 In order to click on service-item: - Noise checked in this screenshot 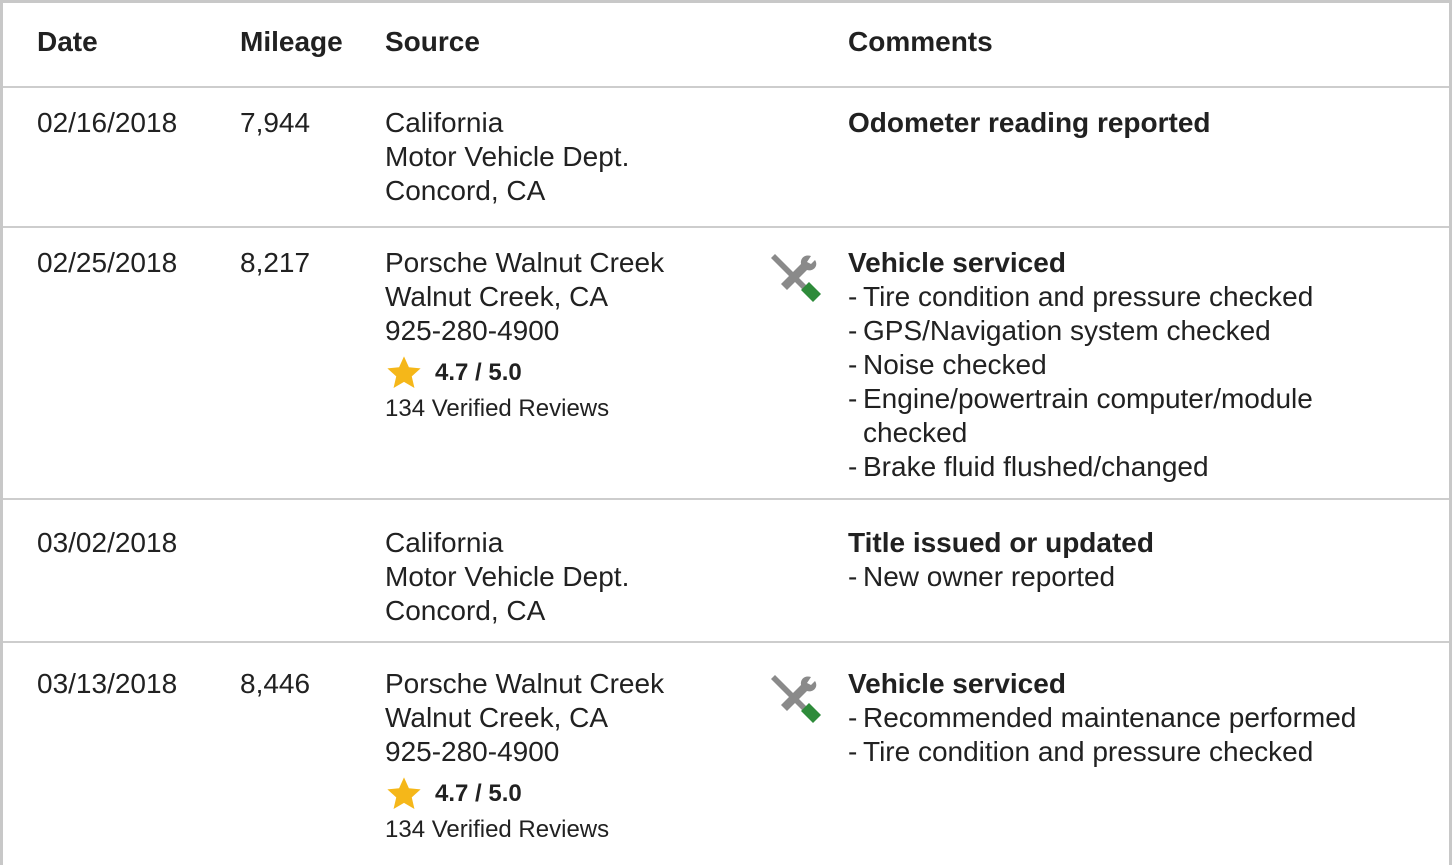, I will do `click(947, 364)`.